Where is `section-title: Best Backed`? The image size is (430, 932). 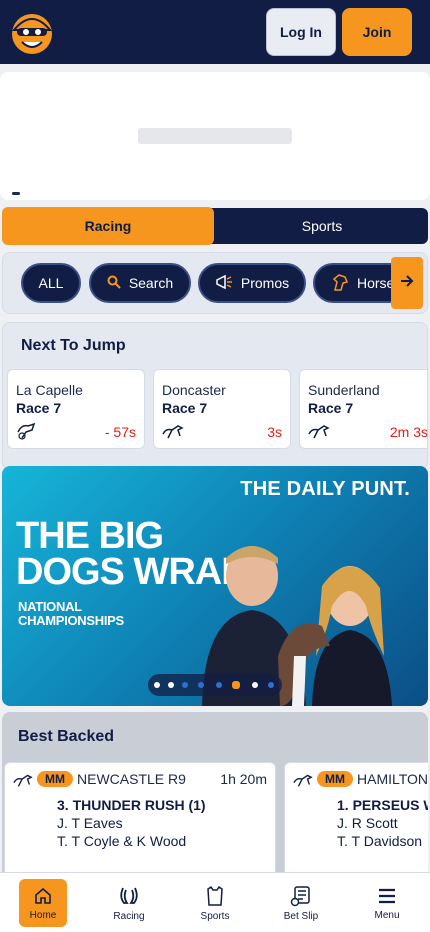 section-title: Best Backed is located at coordinates (66, 736).